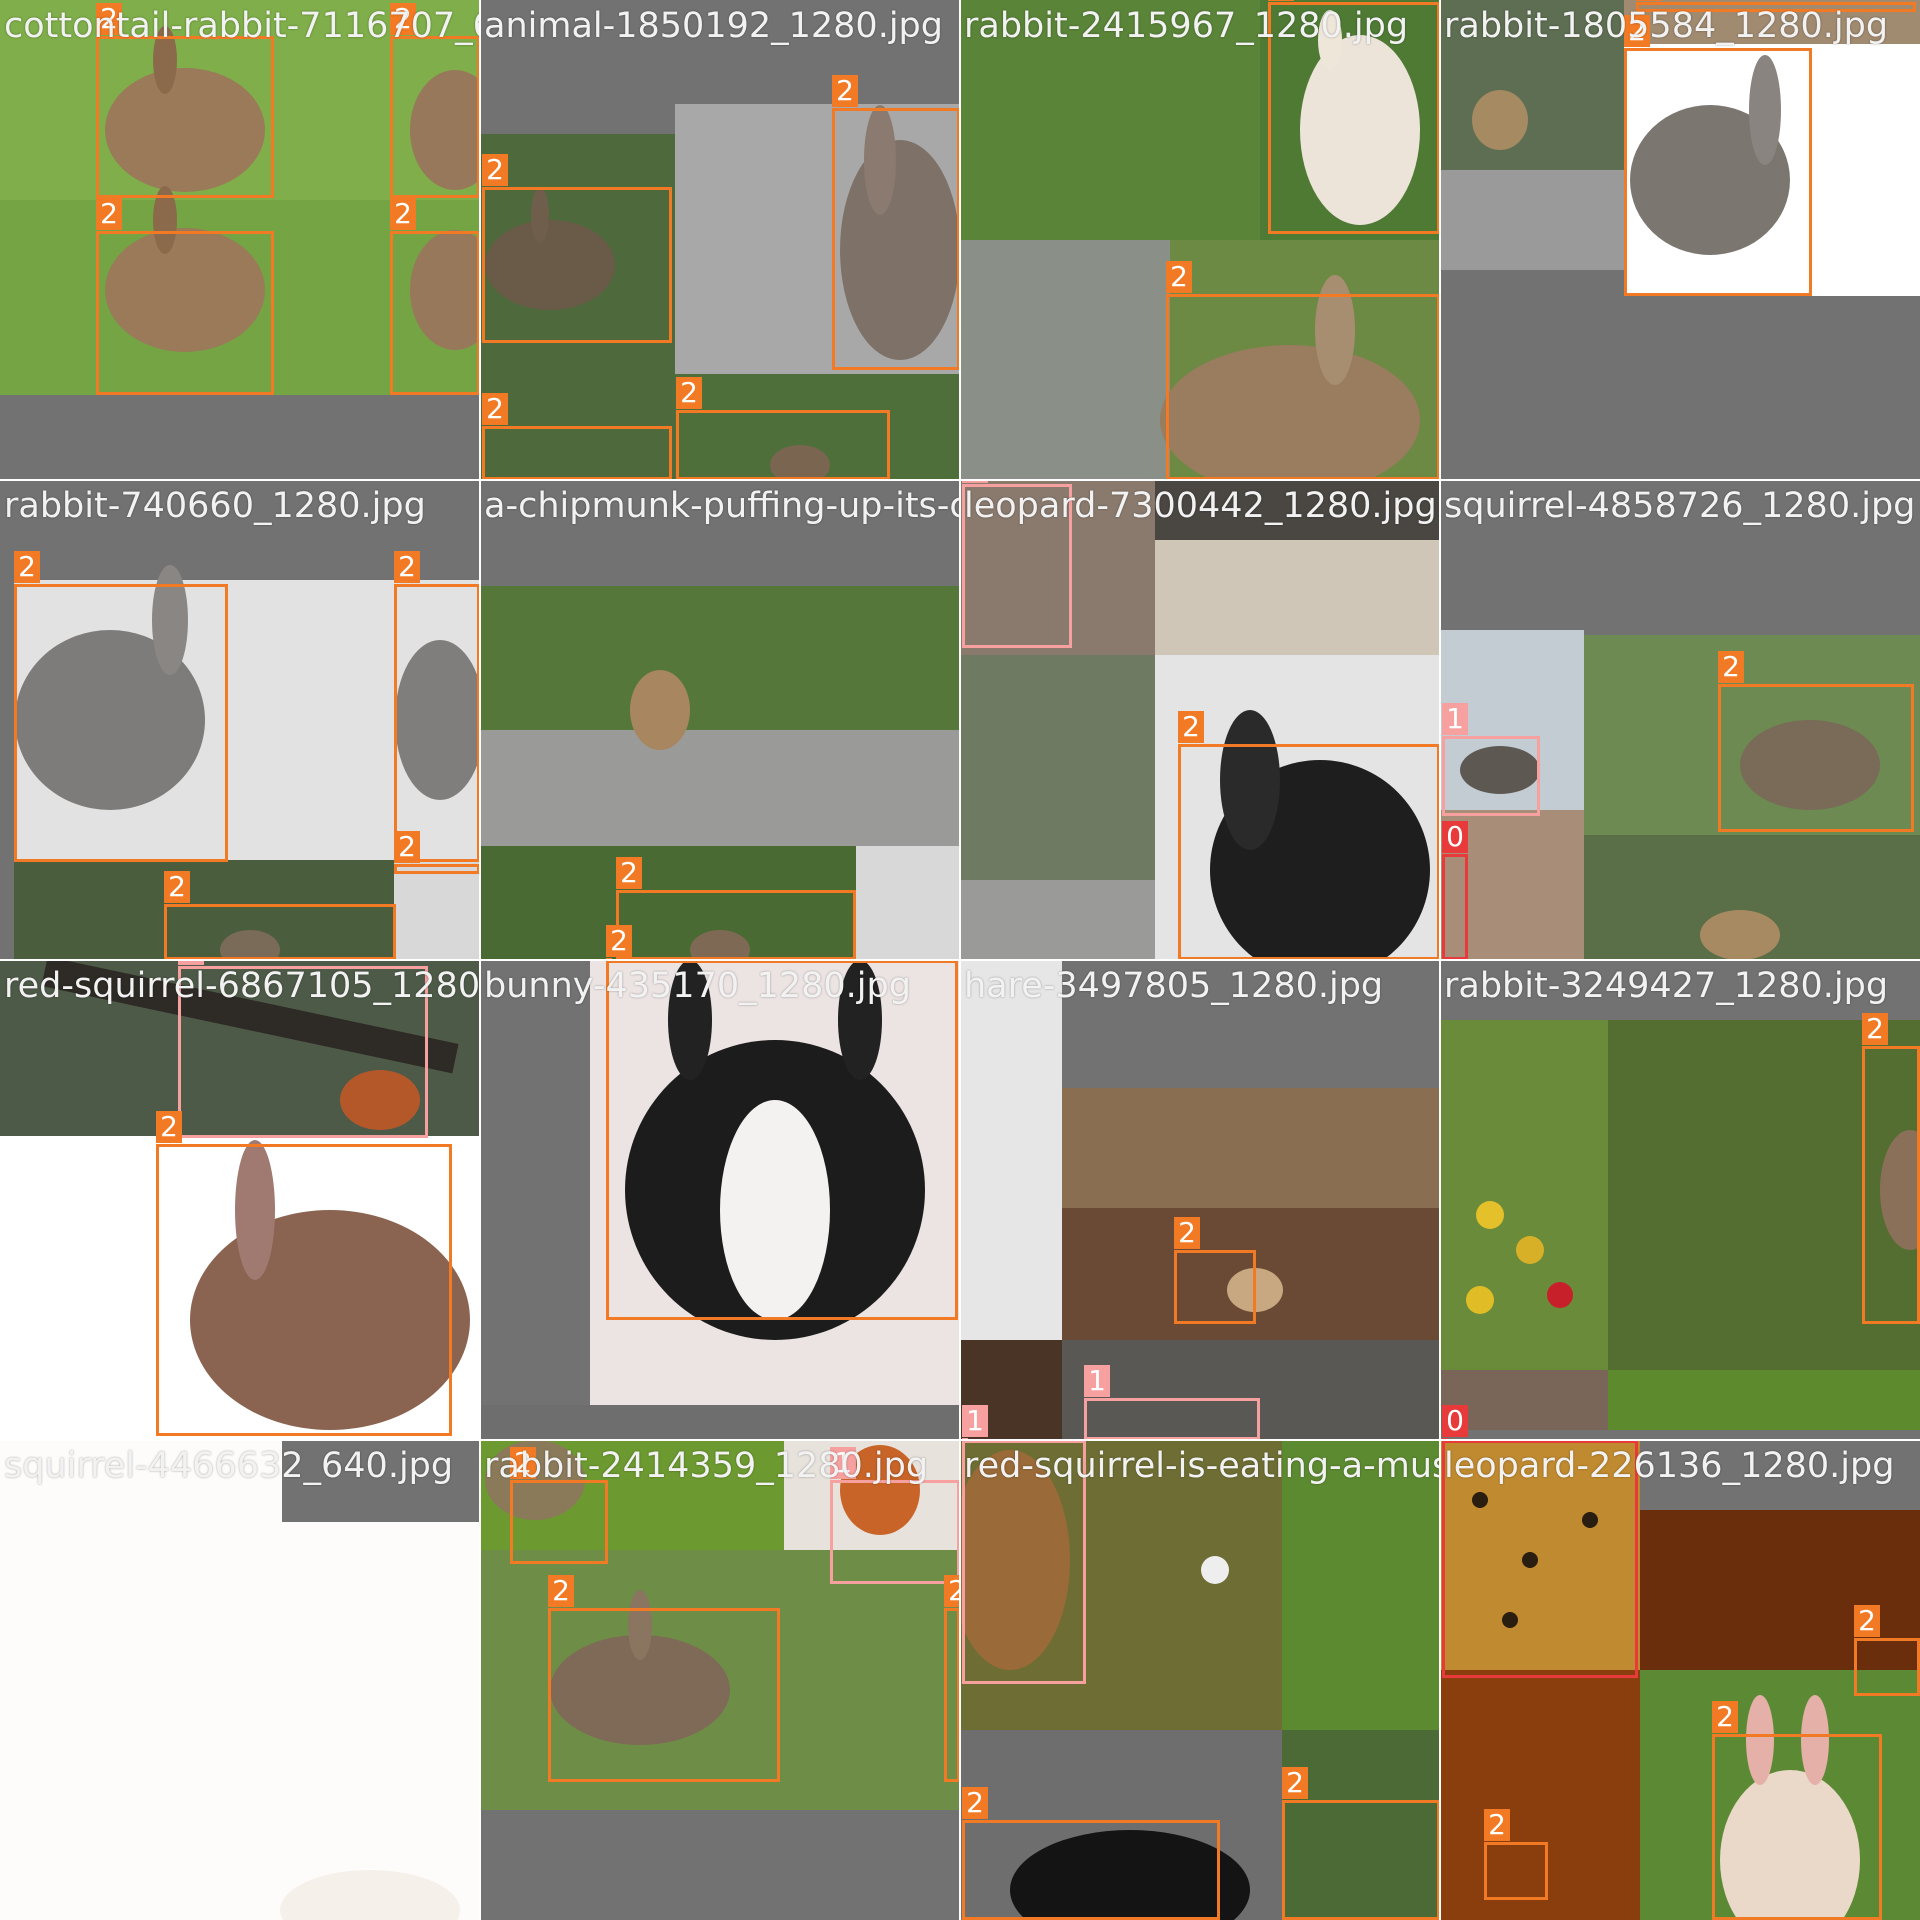 Image resolution: width=1920 pixels, height=1920 pixels. I want to click on class-tag: 0, so click(1455, 837).